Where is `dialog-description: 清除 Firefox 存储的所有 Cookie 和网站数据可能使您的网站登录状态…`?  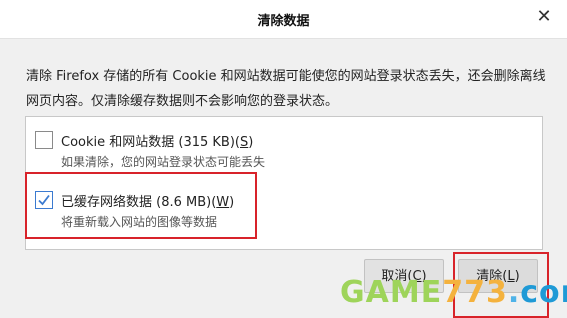
dialog-description: 清除 Firefox 存储的所有 Cookie 和网站数据可能使您的网站登录状态… is located at coordinates (286, 89).